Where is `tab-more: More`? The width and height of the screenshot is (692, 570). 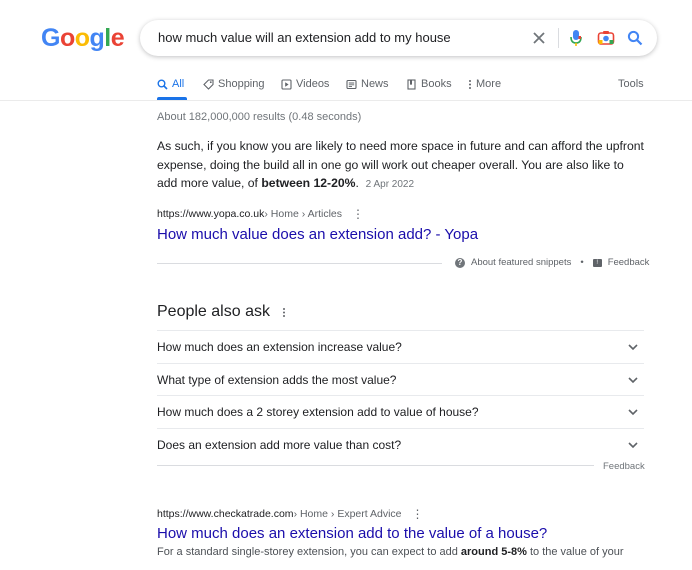 tab-more: More is located at coordinates (484, 84).